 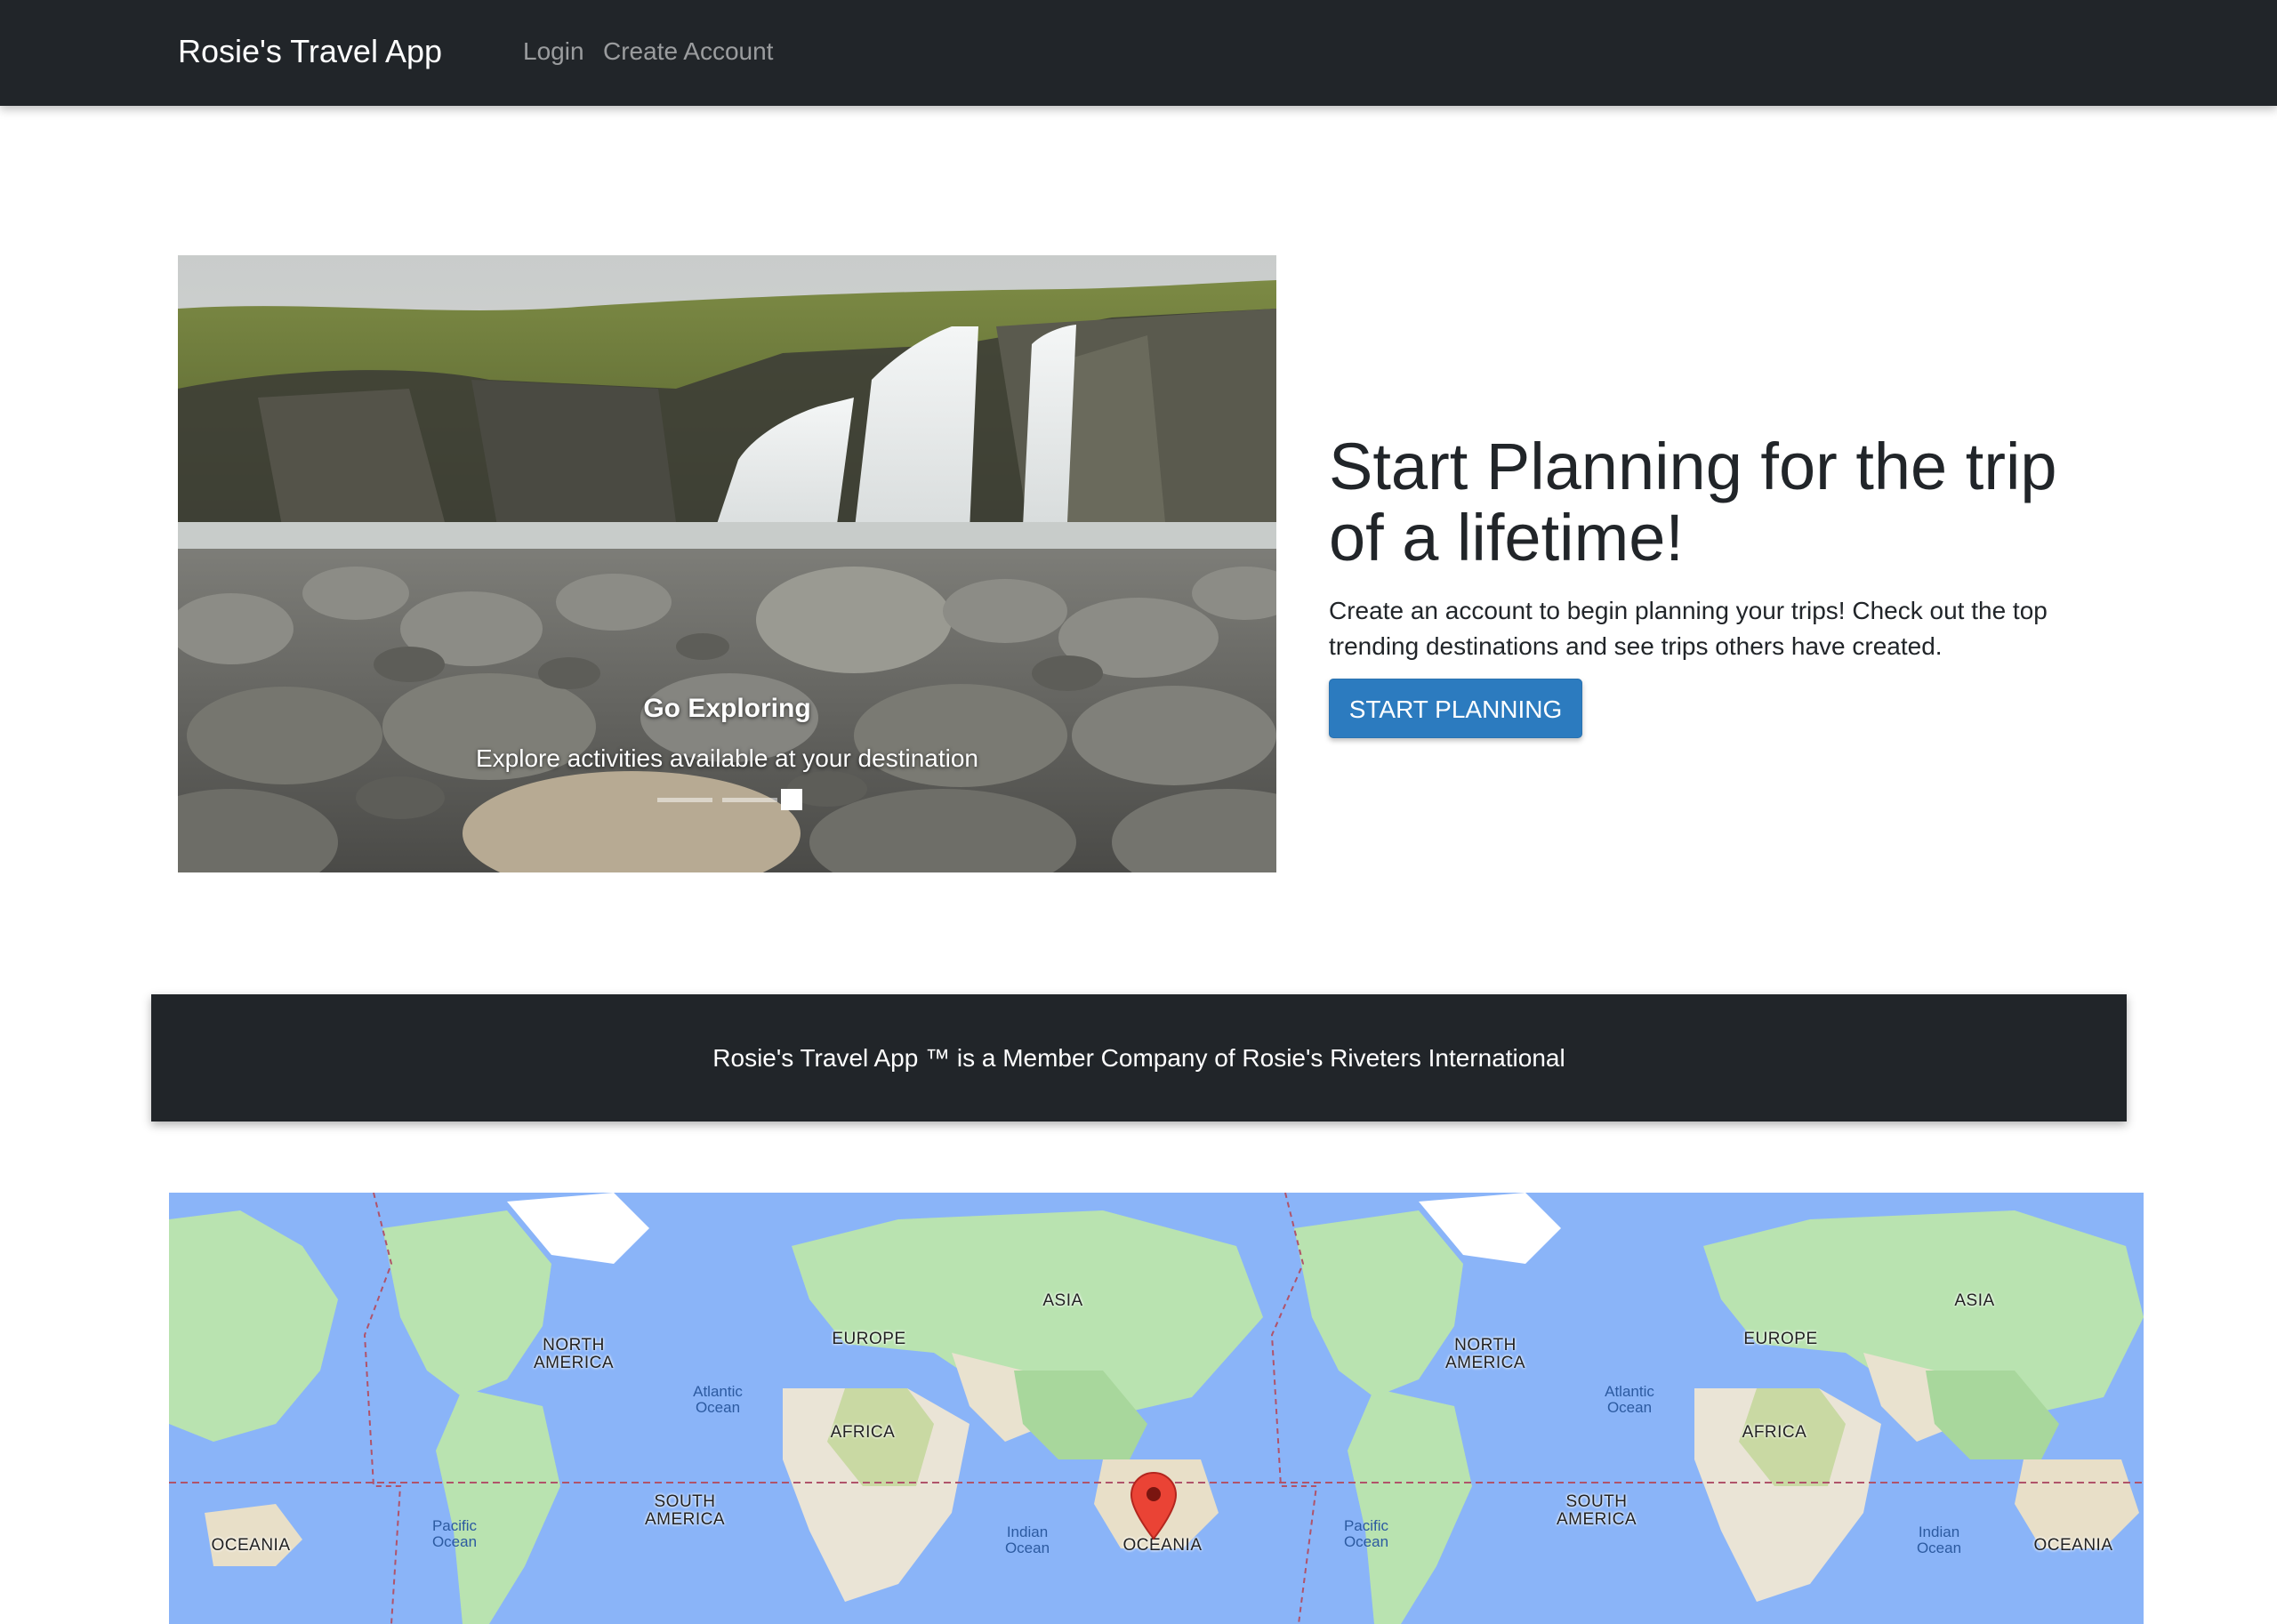 I want to click on map-label-north-america: NORTH AMERICA, so click(x=574, y=1354).